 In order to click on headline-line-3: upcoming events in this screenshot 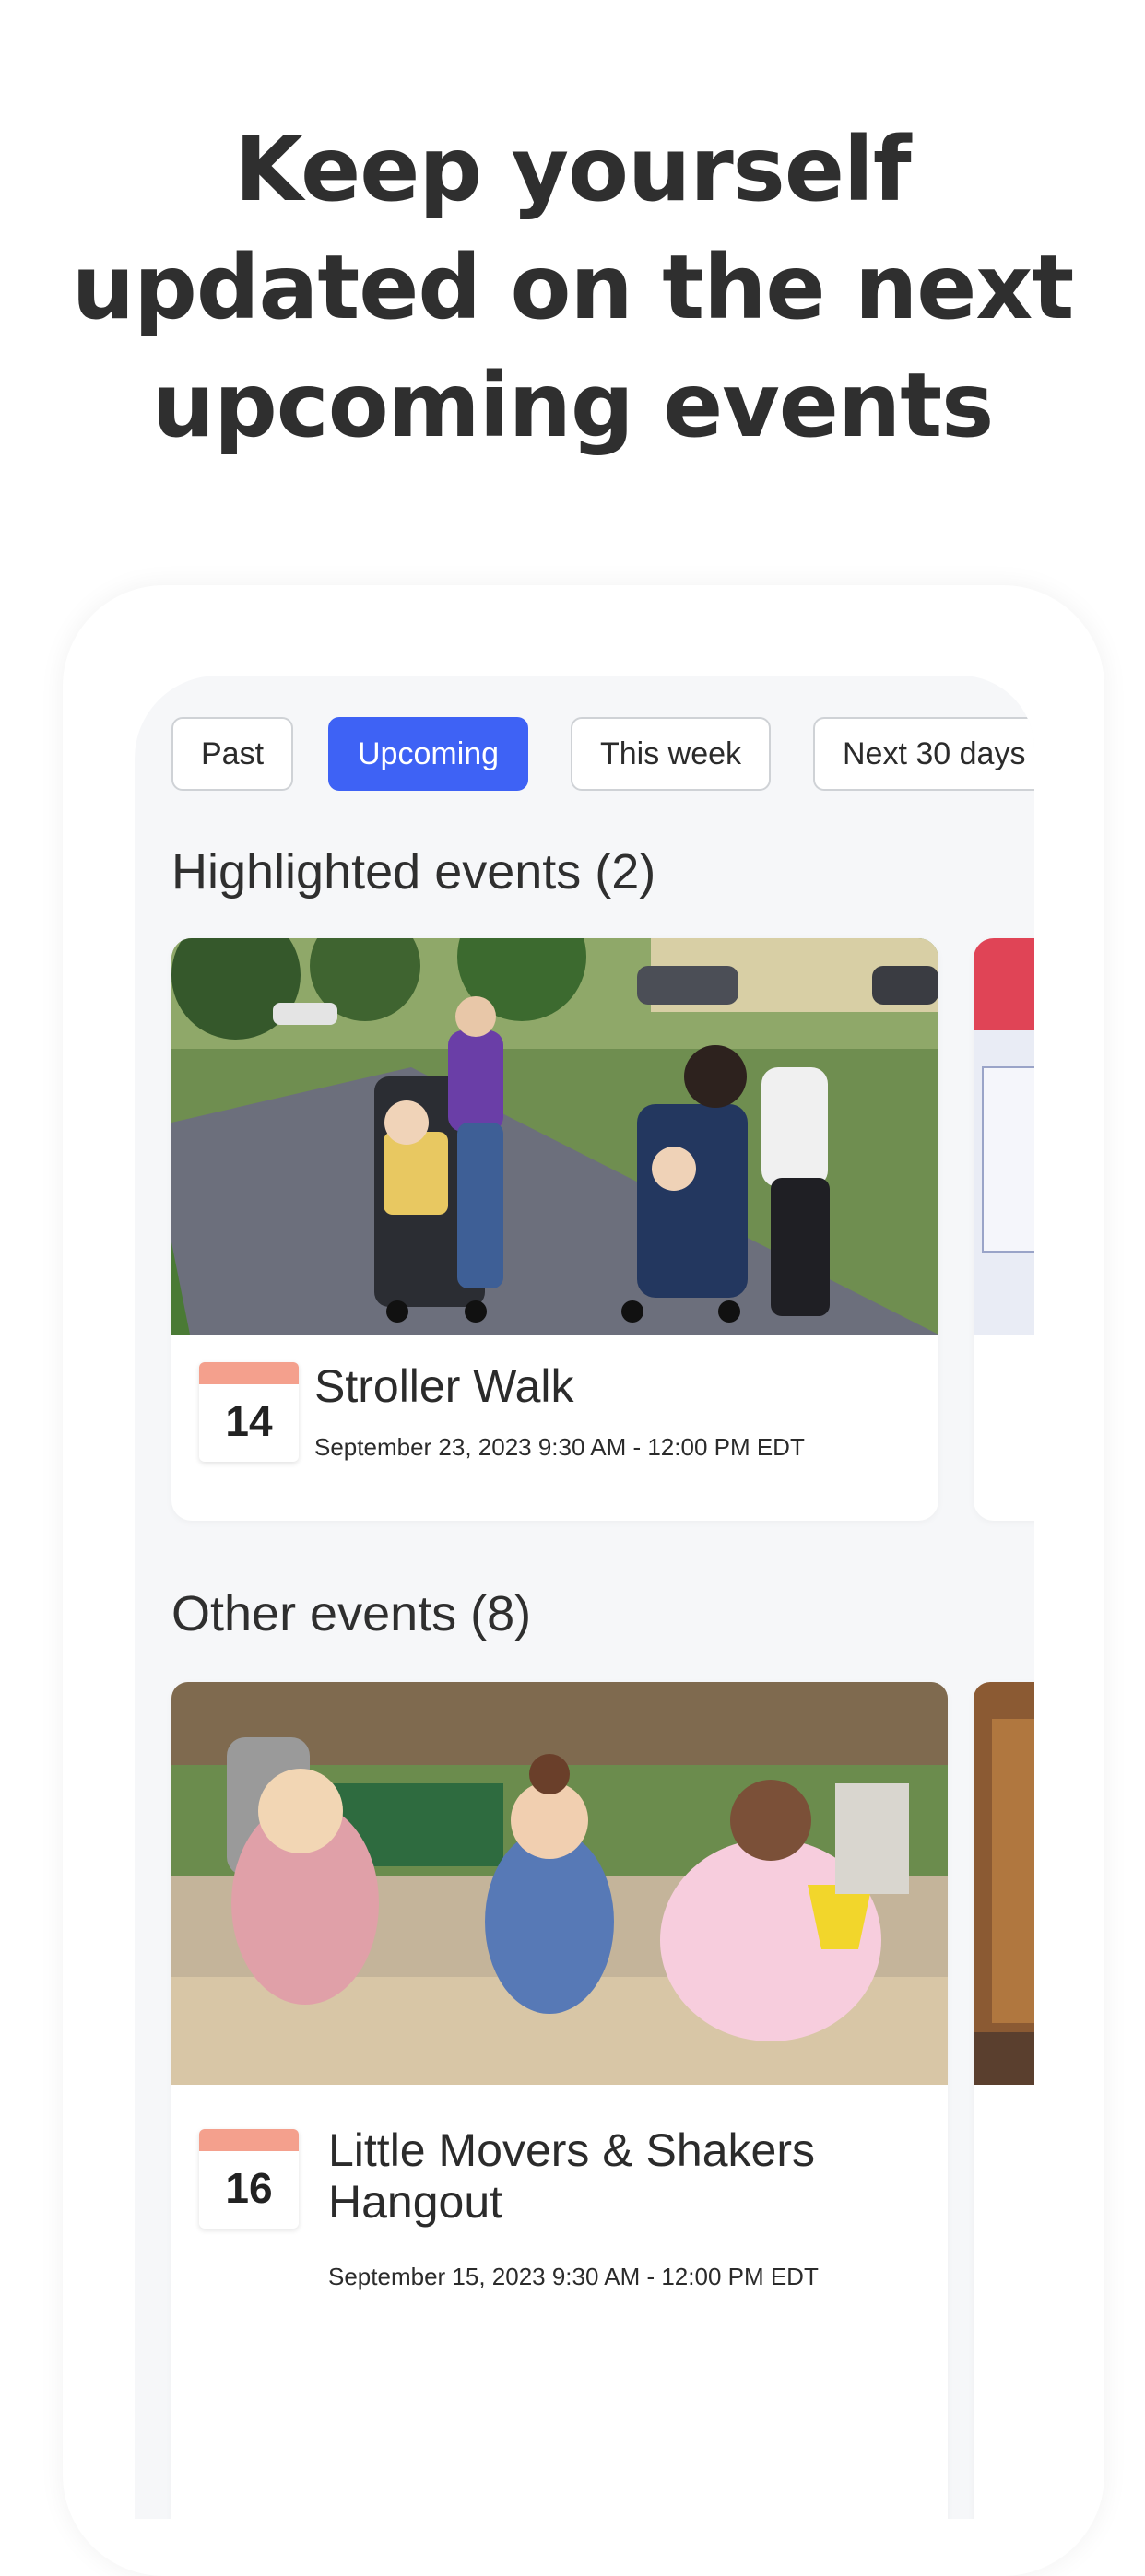, I will do `click(573, 405)`.